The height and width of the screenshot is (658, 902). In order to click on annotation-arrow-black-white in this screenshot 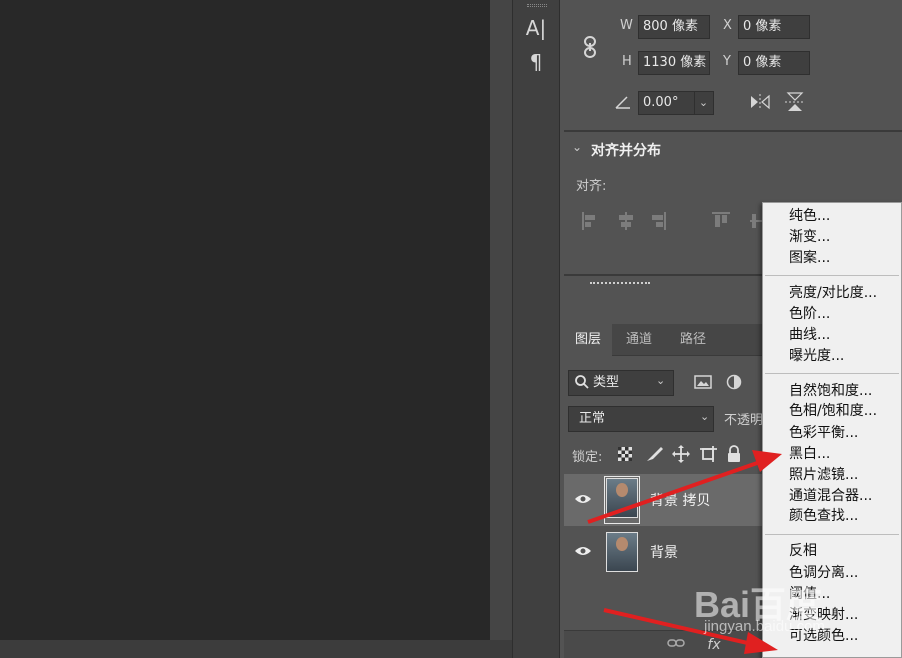, I will do `click(684, 487)`.